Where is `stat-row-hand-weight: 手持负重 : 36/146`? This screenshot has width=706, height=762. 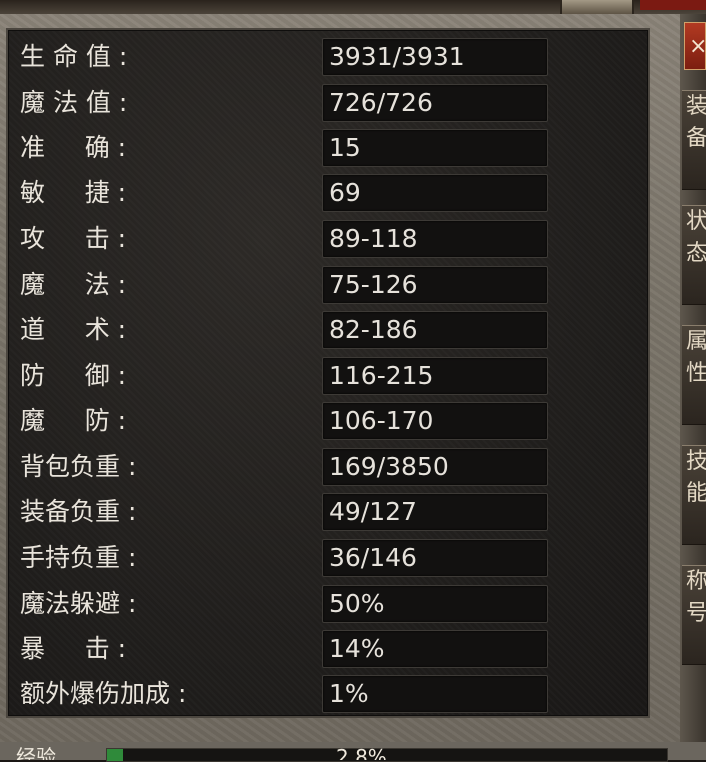 stat-row-hand-weight: 手持负重 : 36/146 is located at coordinates (328, 558).